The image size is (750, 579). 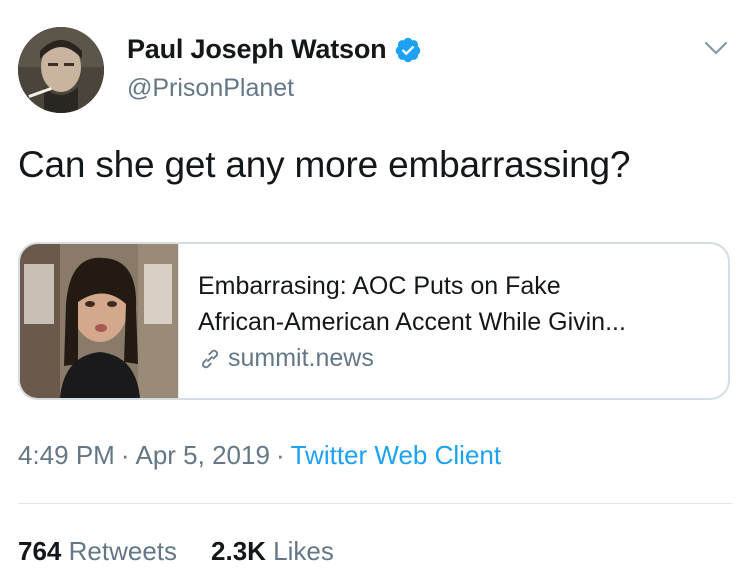 I want to click on verified-badge-icon, so click(x=408, y=49).